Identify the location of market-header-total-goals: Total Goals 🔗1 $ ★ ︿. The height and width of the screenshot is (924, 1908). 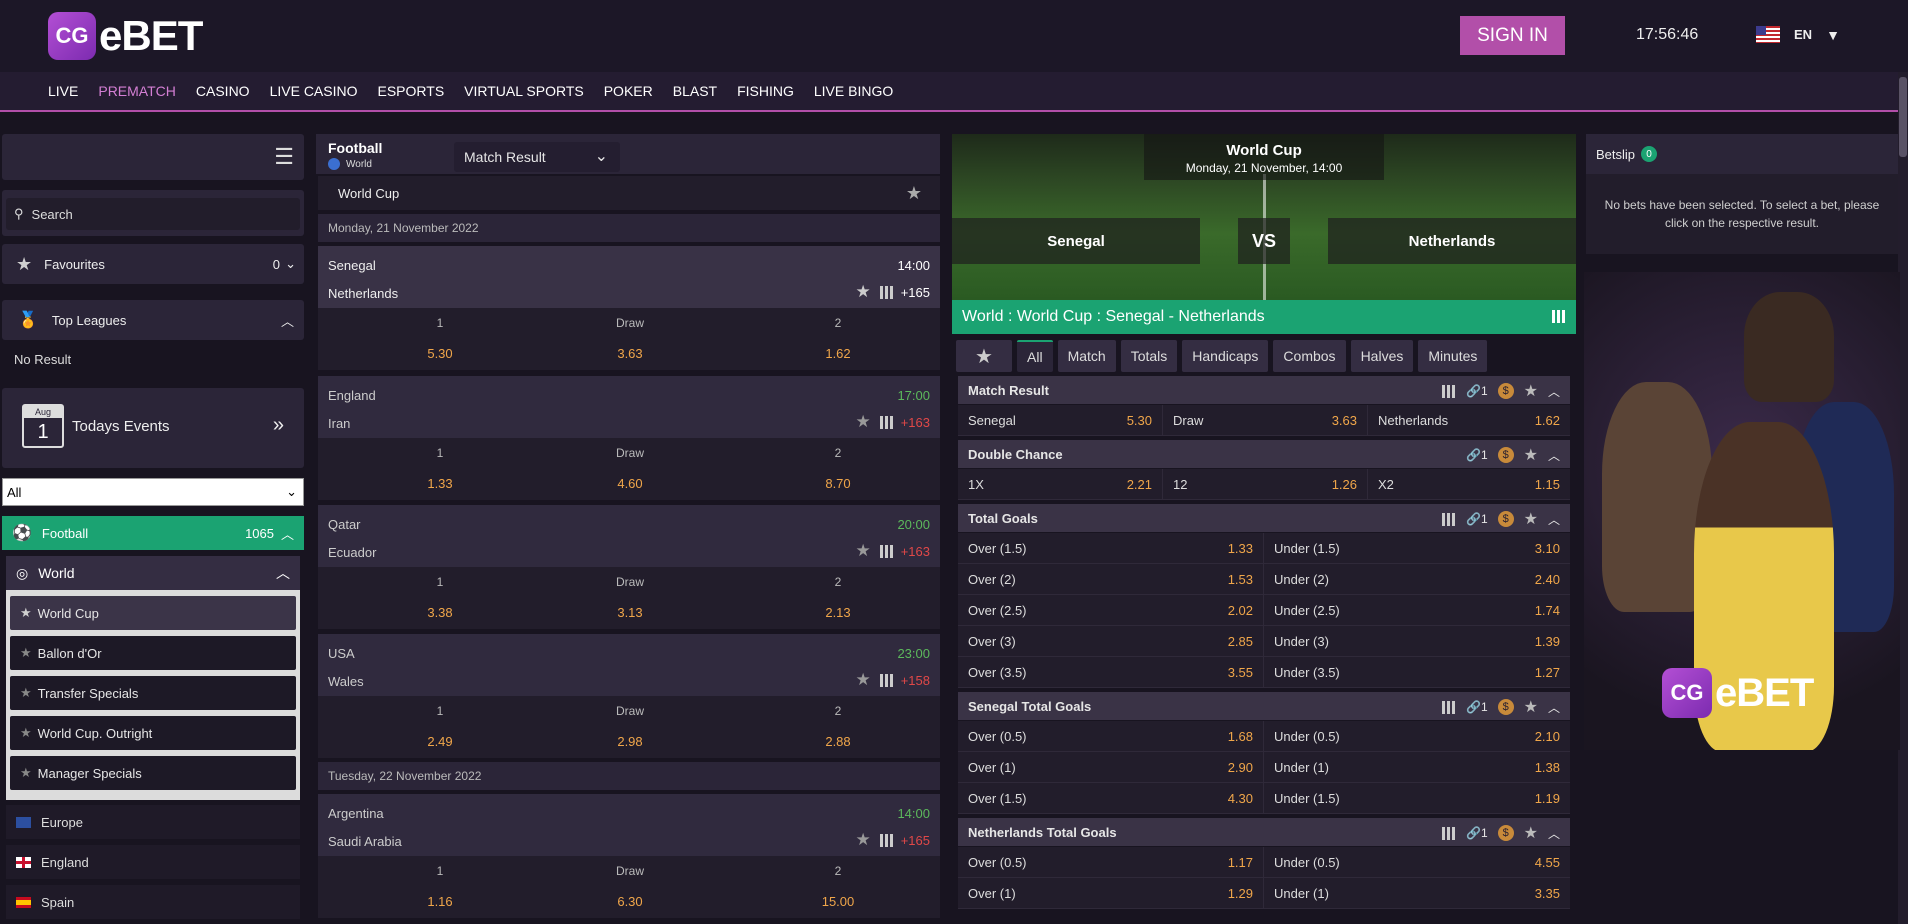
(1264, 518).